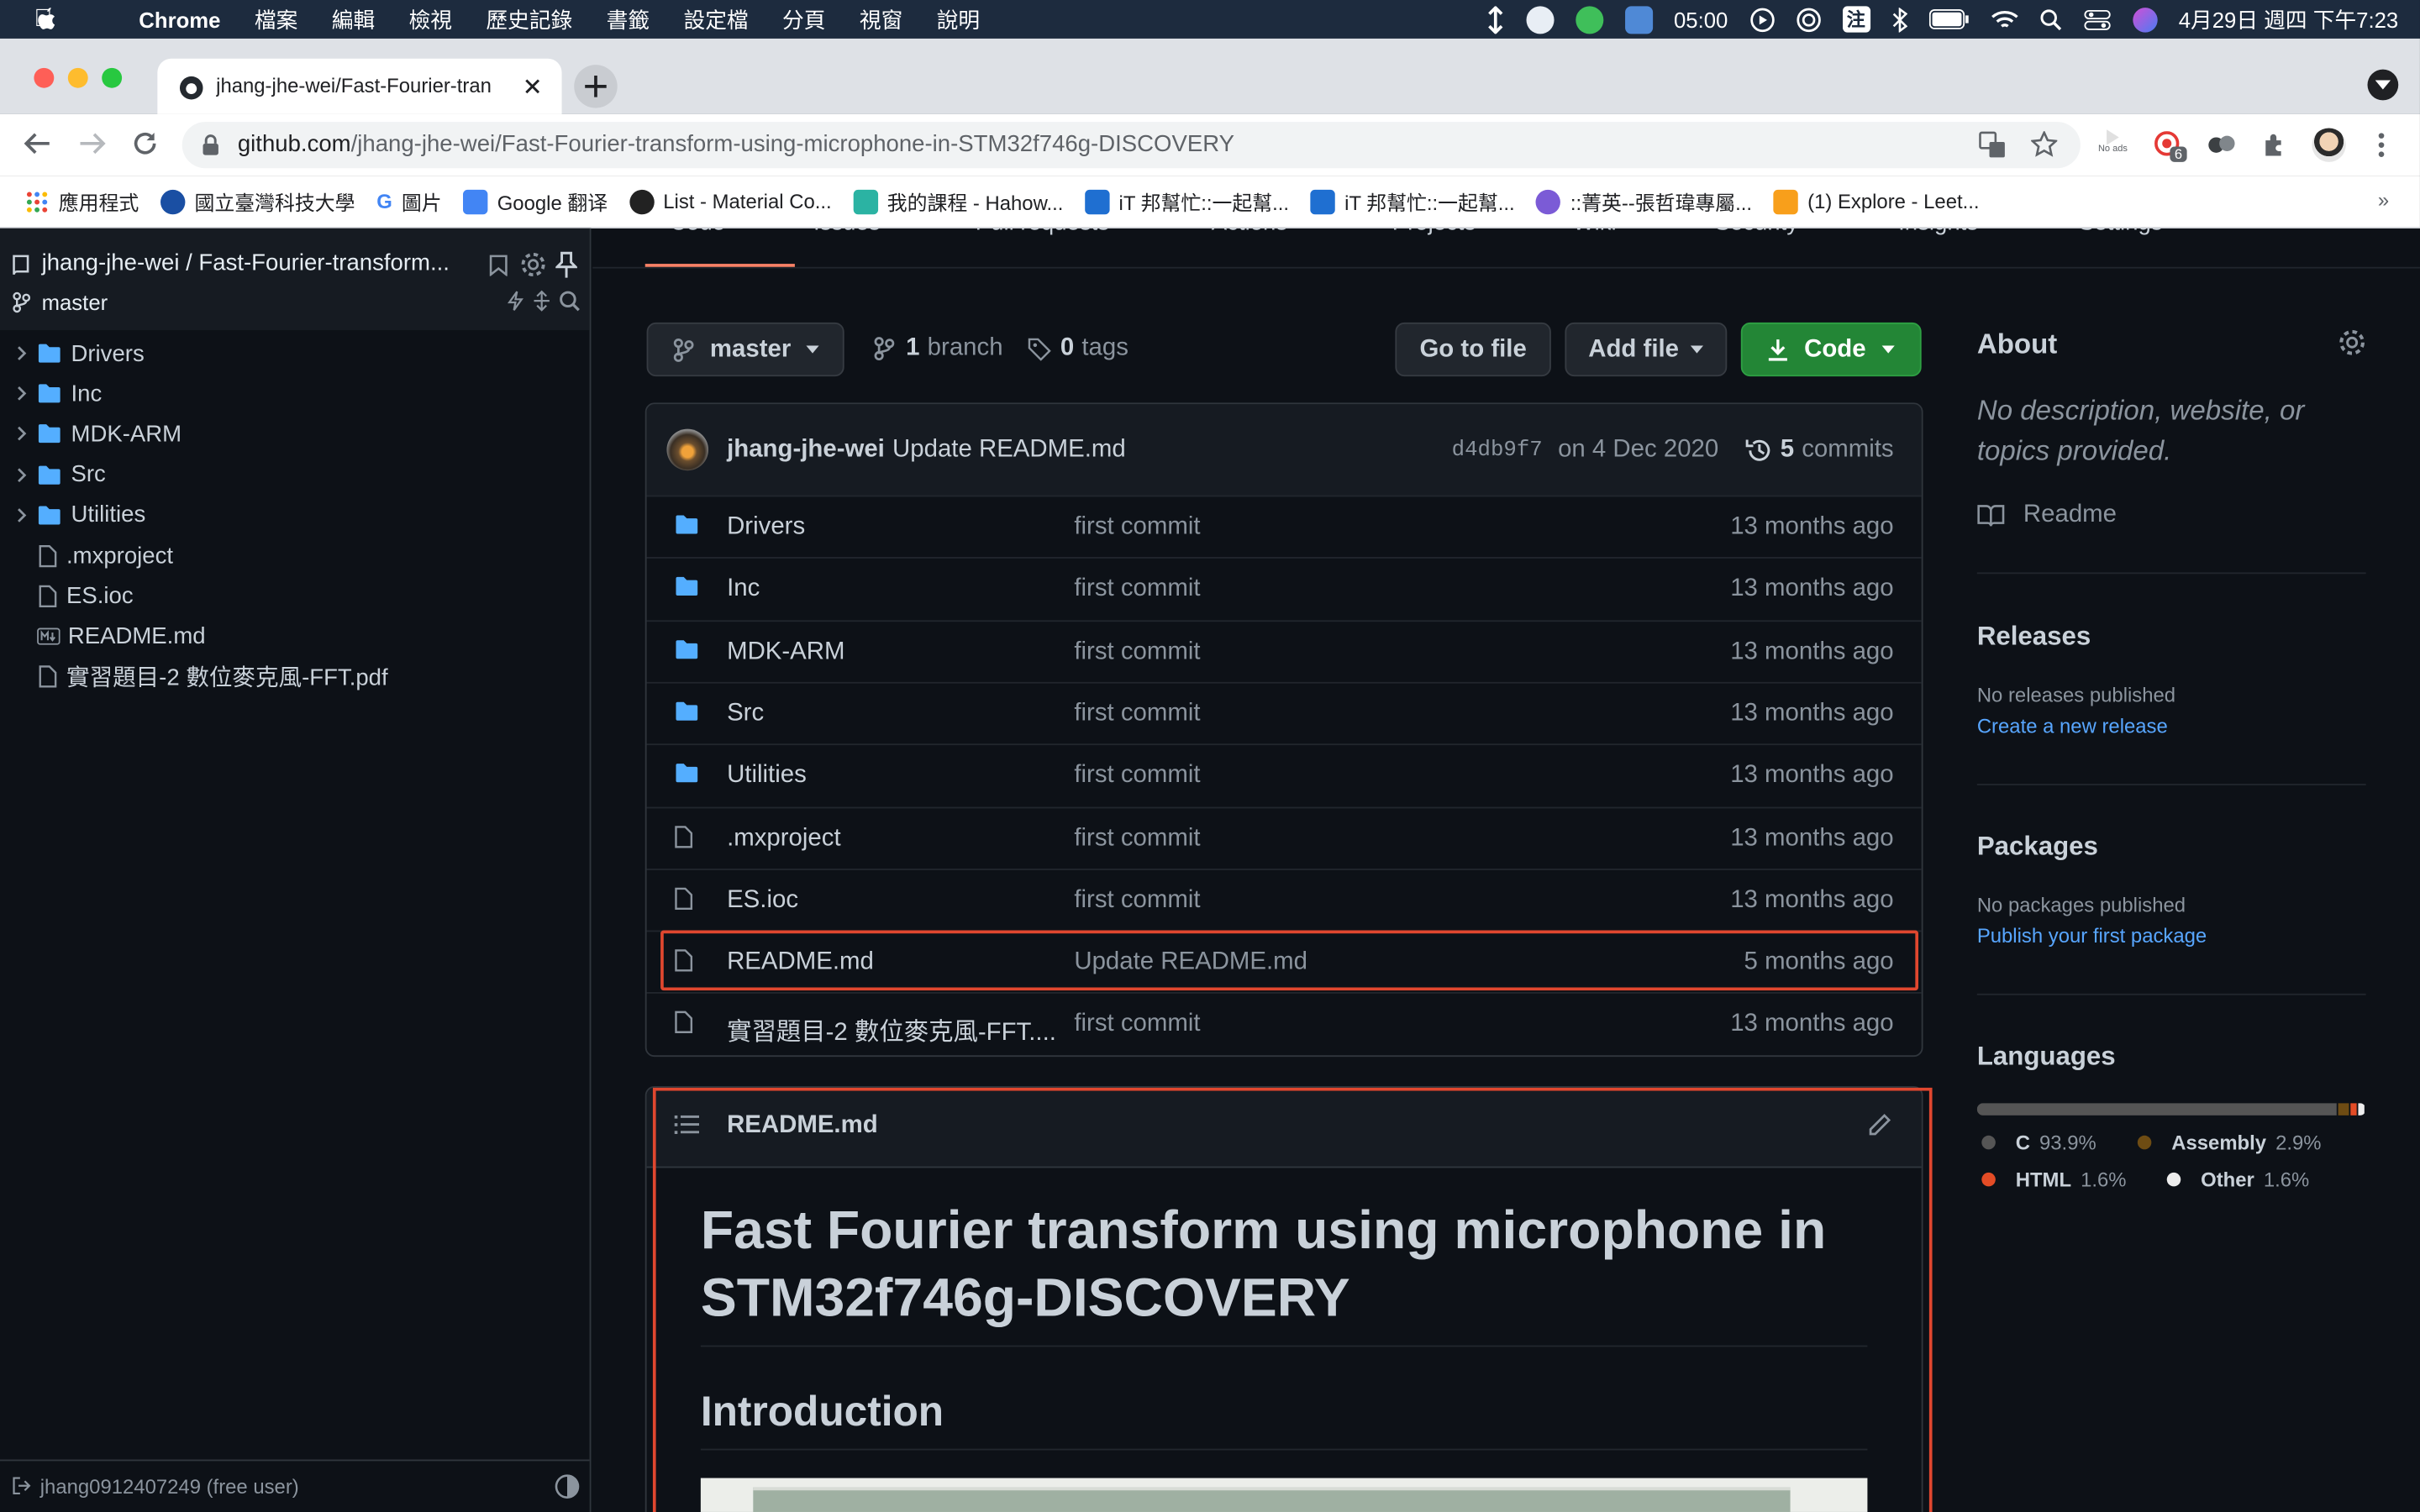  What do you see at coordinates (1284, 961) in the screenshot?
I see `file-row: README.md Update README.md 5 months ago` at bounding box center [1284, 961].